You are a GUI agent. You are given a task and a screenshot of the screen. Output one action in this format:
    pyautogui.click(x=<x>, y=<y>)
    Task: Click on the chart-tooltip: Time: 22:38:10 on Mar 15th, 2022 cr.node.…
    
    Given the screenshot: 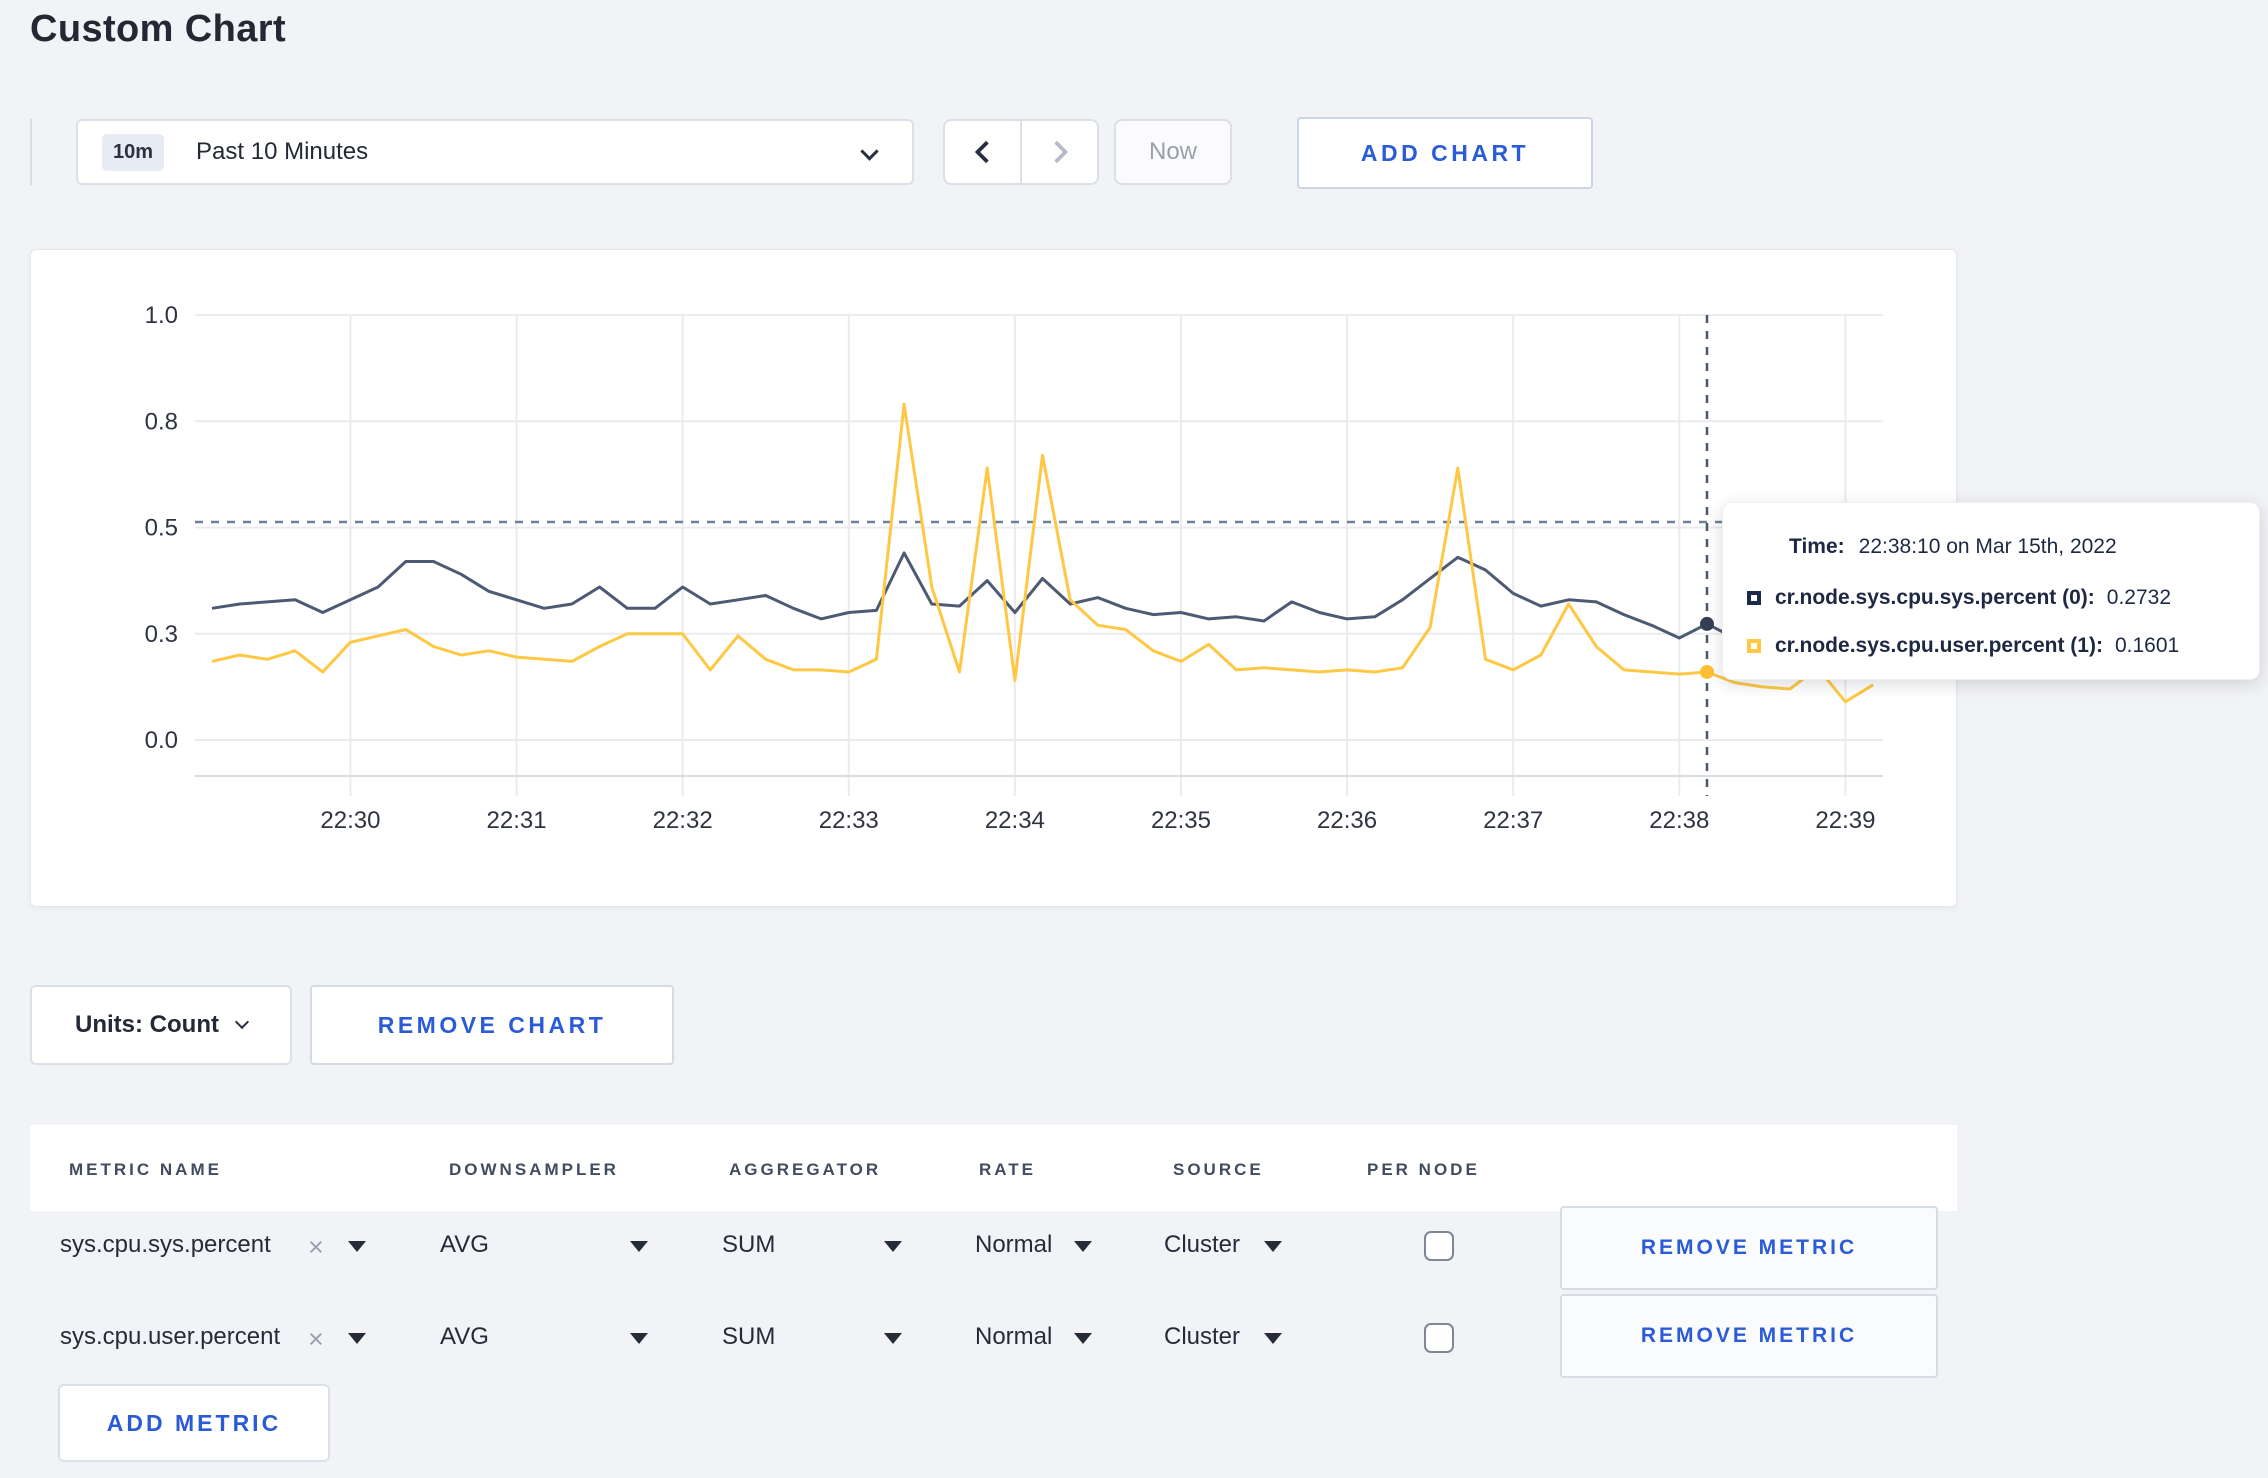 What is the action you would take?
    pyautogui.click(x=1991, y=591)
    